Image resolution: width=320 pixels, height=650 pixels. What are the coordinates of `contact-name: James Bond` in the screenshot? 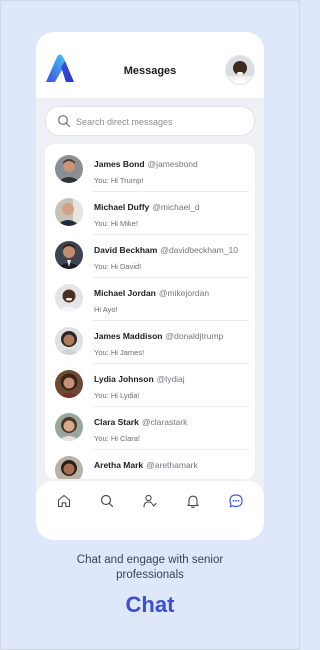 It's located at (119, 164).